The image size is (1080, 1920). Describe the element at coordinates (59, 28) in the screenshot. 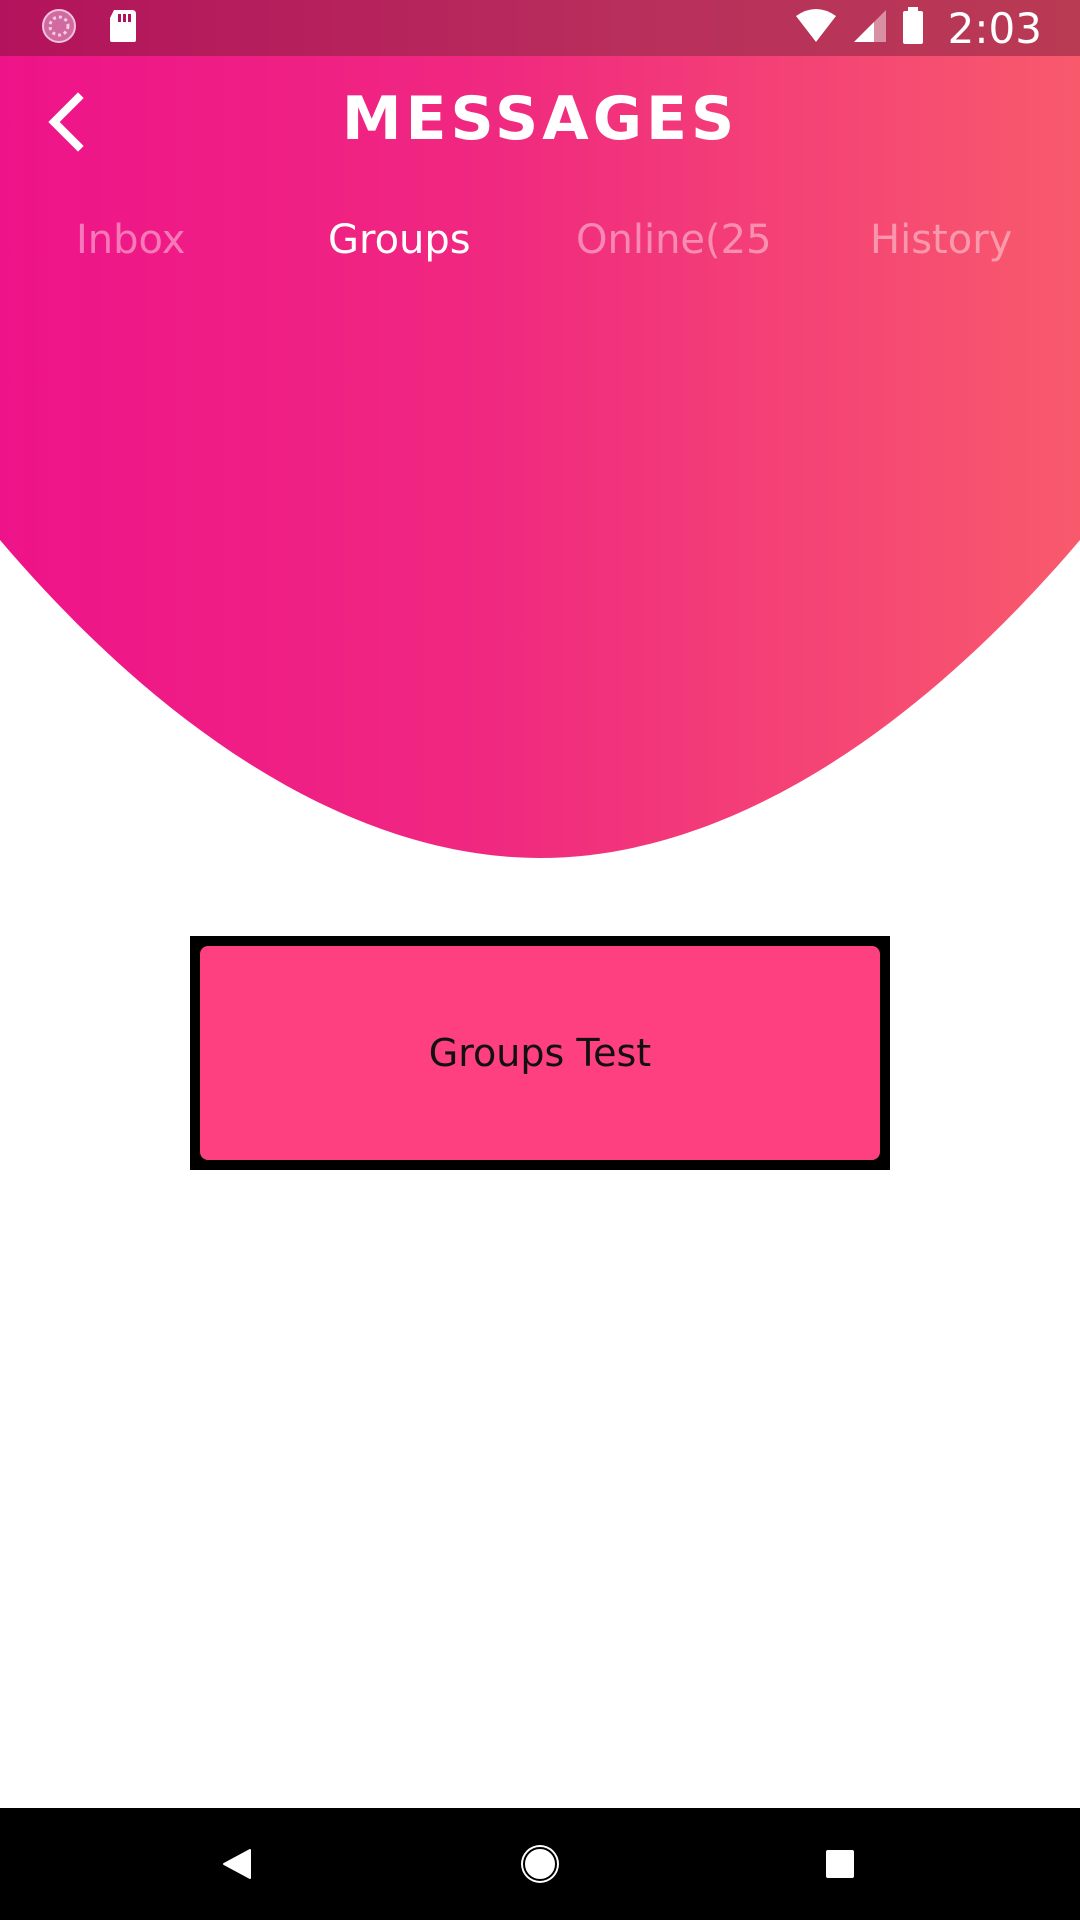

I see `sync-icon` at that location.